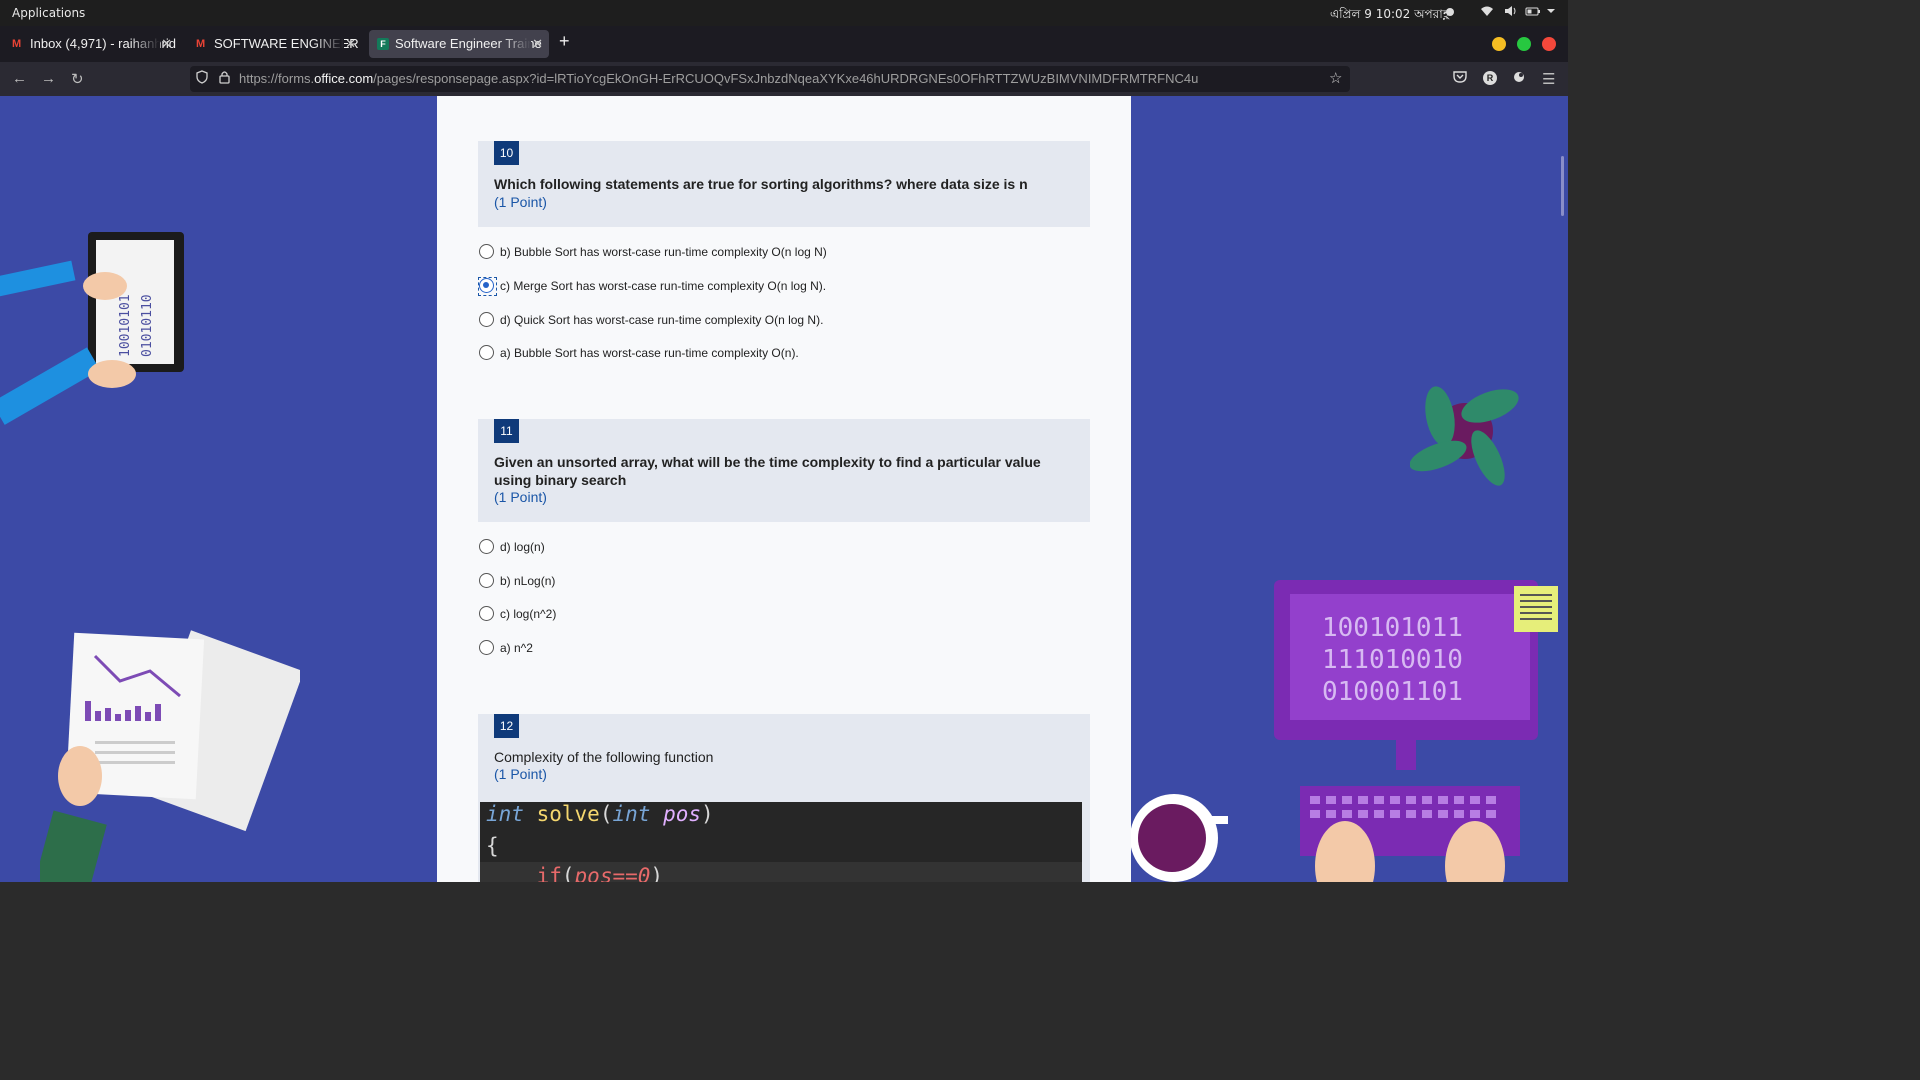 This screenshot has width=1920, height=1080. What do you see at coordinates (1549, 44) in the screenshot?
I see `close-window-button` at bounding box center [1549, 44].